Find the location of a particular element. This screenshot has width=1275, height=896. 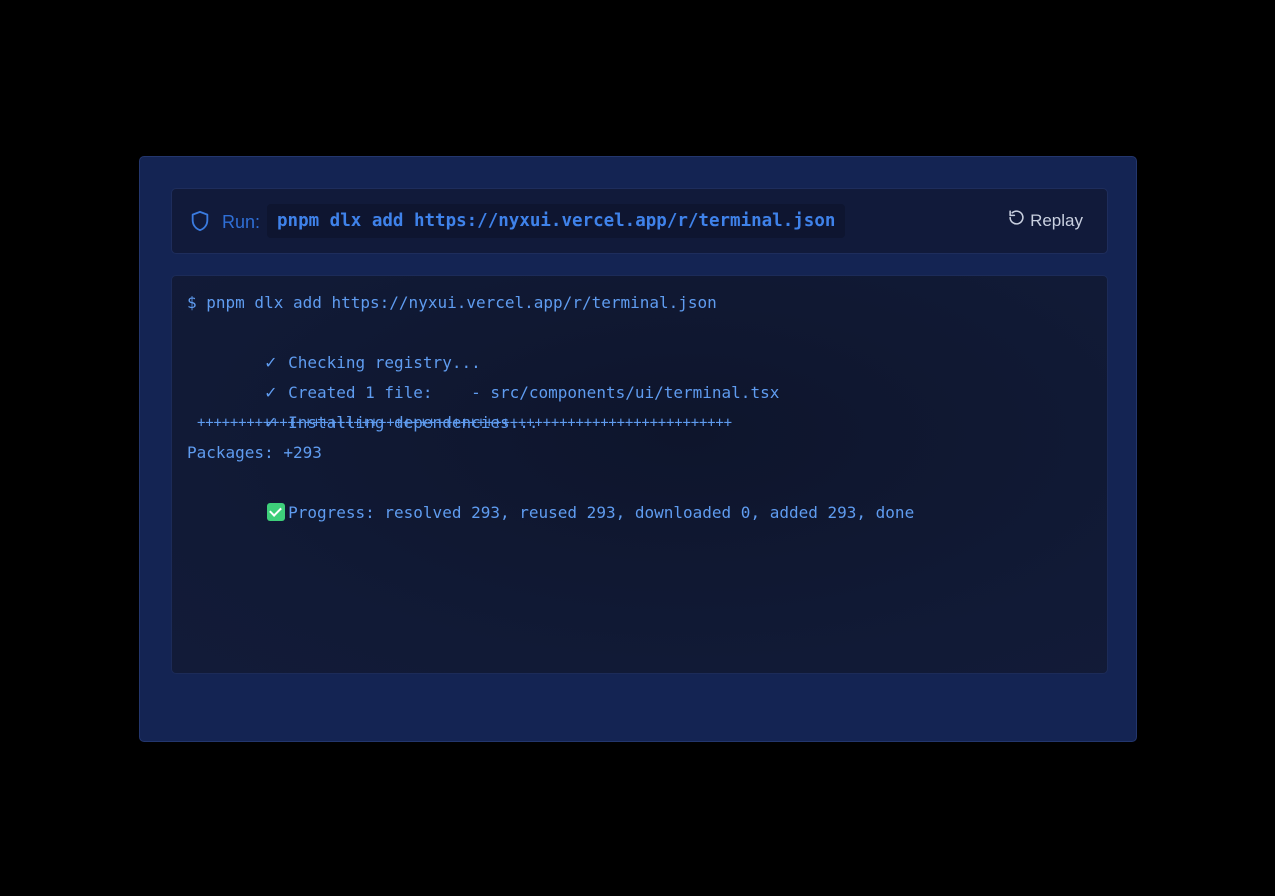

replay-label: Replay is located at coordinates (1056, 220).